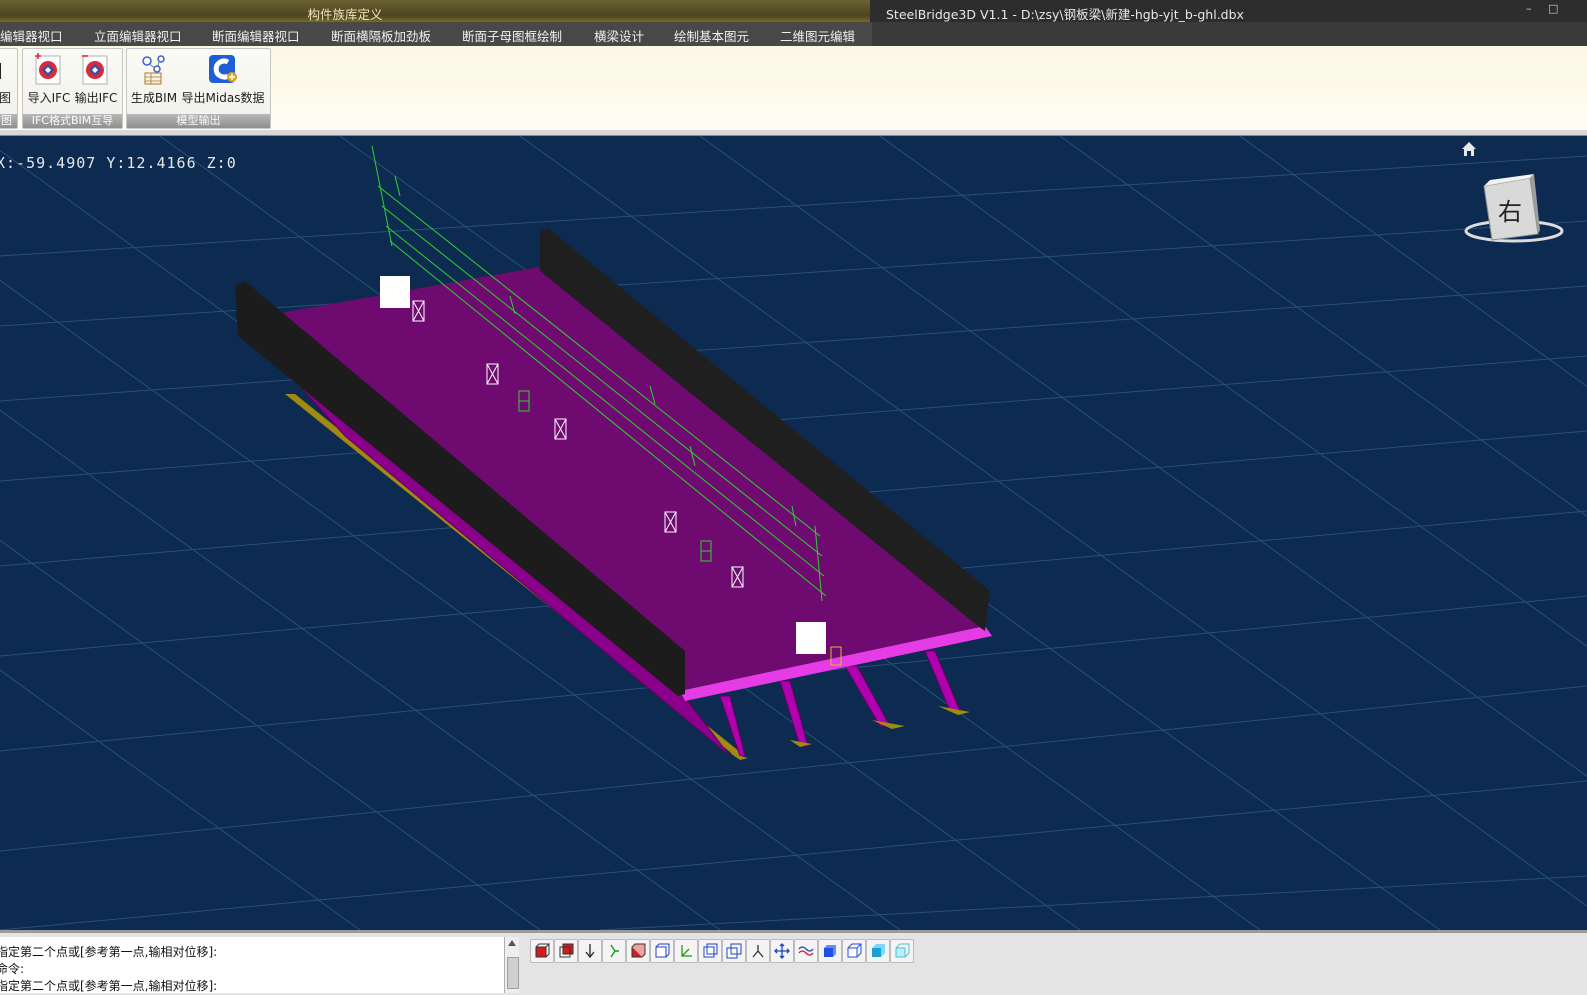 The image size is (1587, 995). Describe the element at coordinates (1469, 149) in the screenshot. I see `home-icon` at that location.